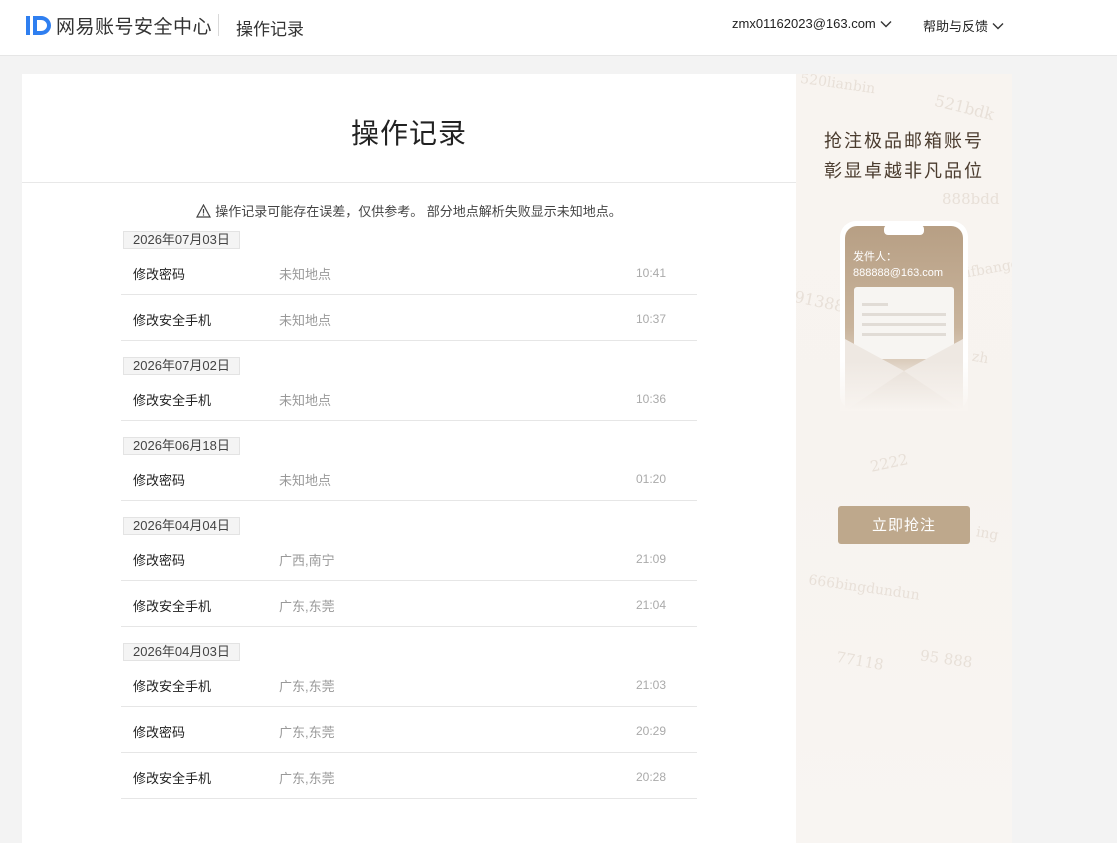 The image size is (1117, 843). I want to click on date-label: 2026年04月04日, so click(181, 526).